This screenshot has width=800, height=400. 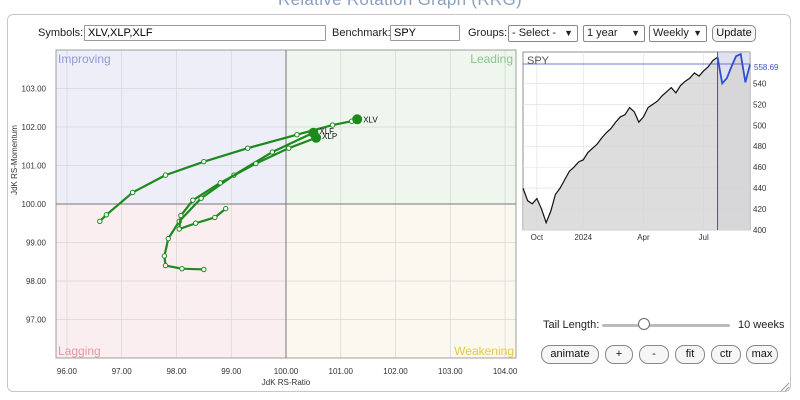 What do you see at coordinates (341, 371) in the screenshot?
I see `x-tick-label: 101.00` at bounding box center [341, 371].